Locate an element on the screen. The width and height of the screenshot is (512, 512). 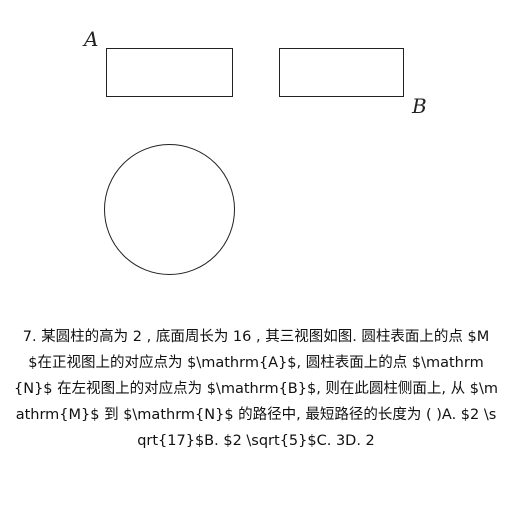
front-view-rectangle is located at coordinates (169, 72).